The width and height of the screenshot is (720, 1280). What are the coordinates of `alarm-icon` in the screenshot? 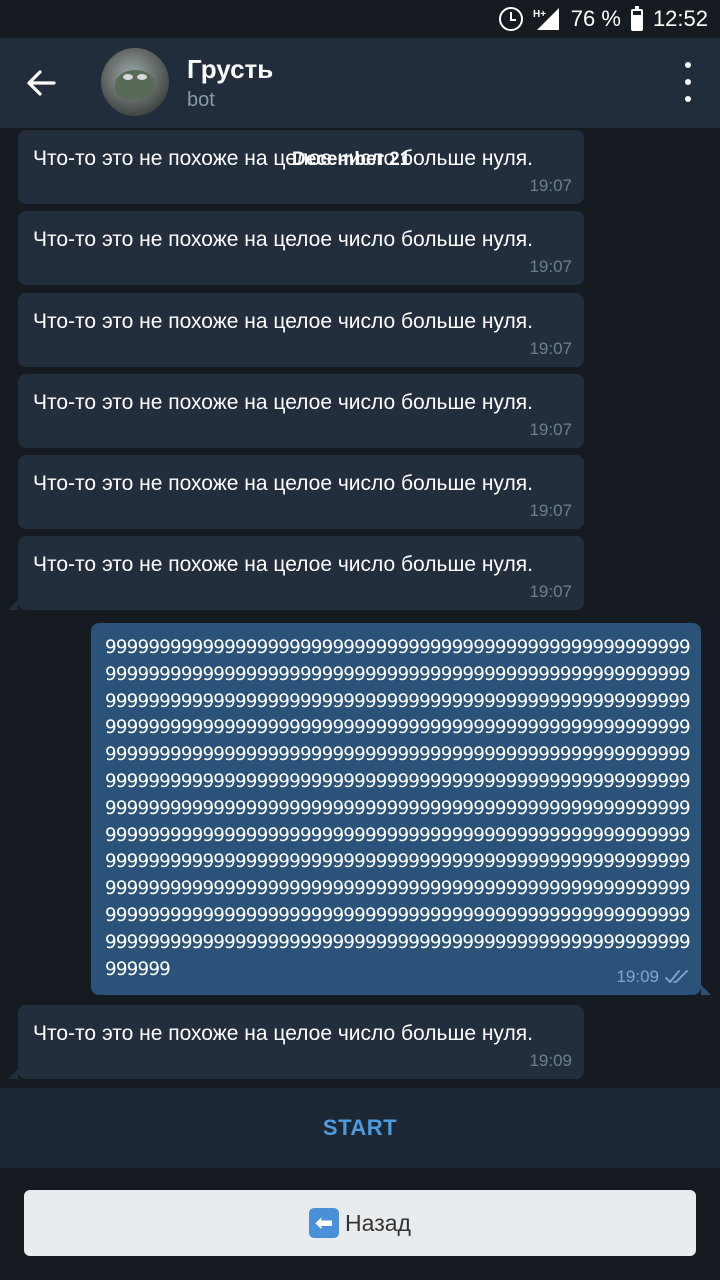 It's located at (510, 19).